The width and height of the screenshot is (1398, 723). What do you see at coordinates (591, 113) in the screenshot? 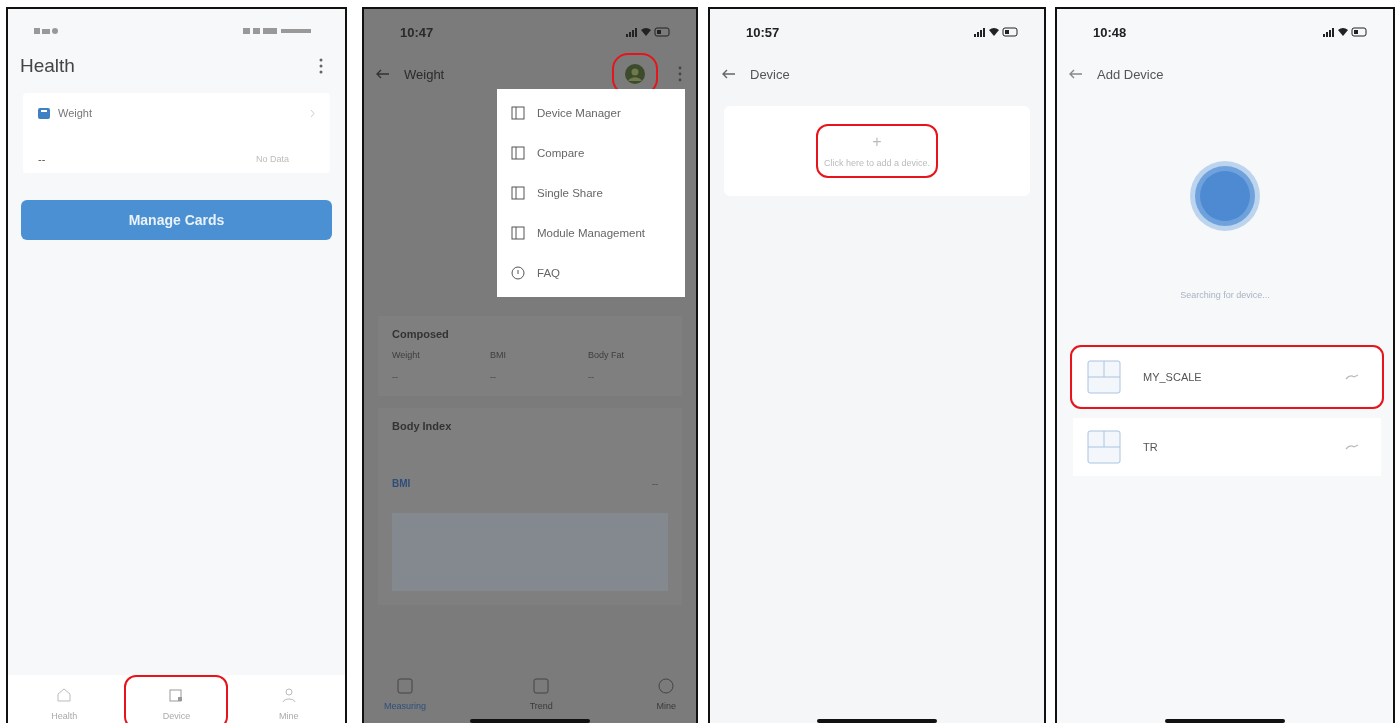
I see `menu-item: Device Manager` at bounding box center [591, 113].